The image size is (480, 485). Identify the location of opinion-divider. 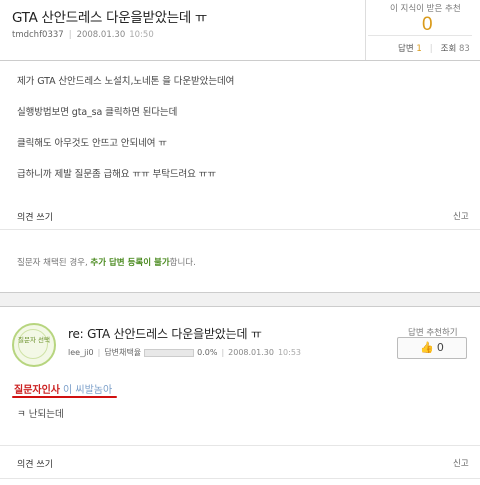
(240, 229).